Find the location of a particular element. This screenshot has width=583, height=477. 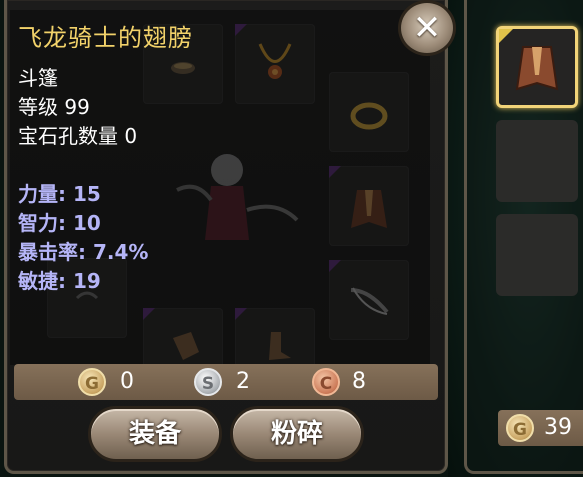

silver-coin-icon: S is located at coordinates (208, 382).